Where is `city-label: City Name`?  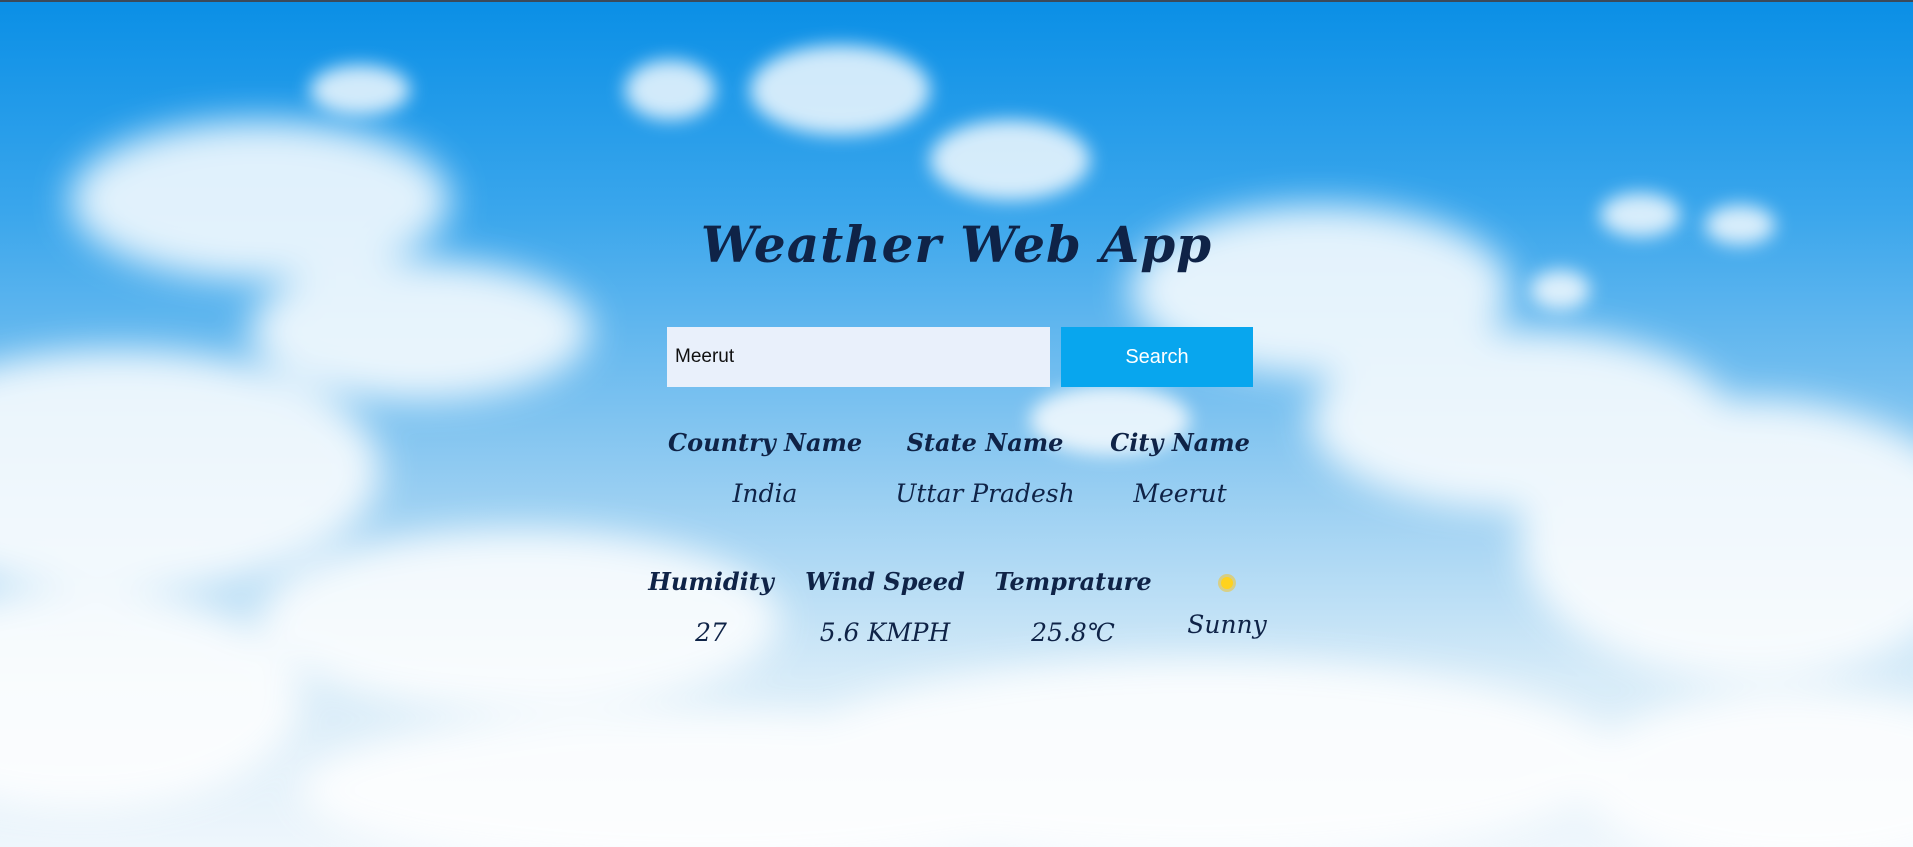 city-label: City Name is located at coordinates (1180, 442).